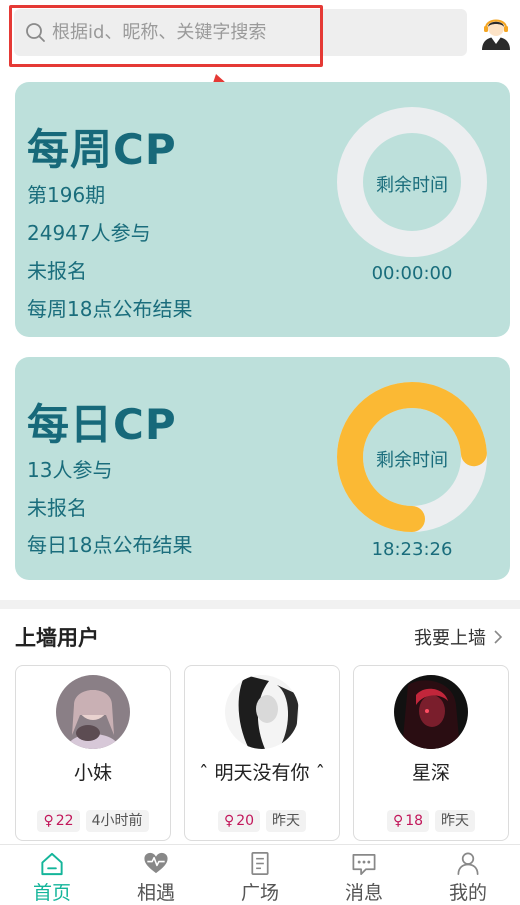 The height and width of the screenshot is (905, 520). What do you see at coordinates (89, 233) in the screenshot?
I see `weekly-participants: 24947人参与` at bounding box center [89, 233].